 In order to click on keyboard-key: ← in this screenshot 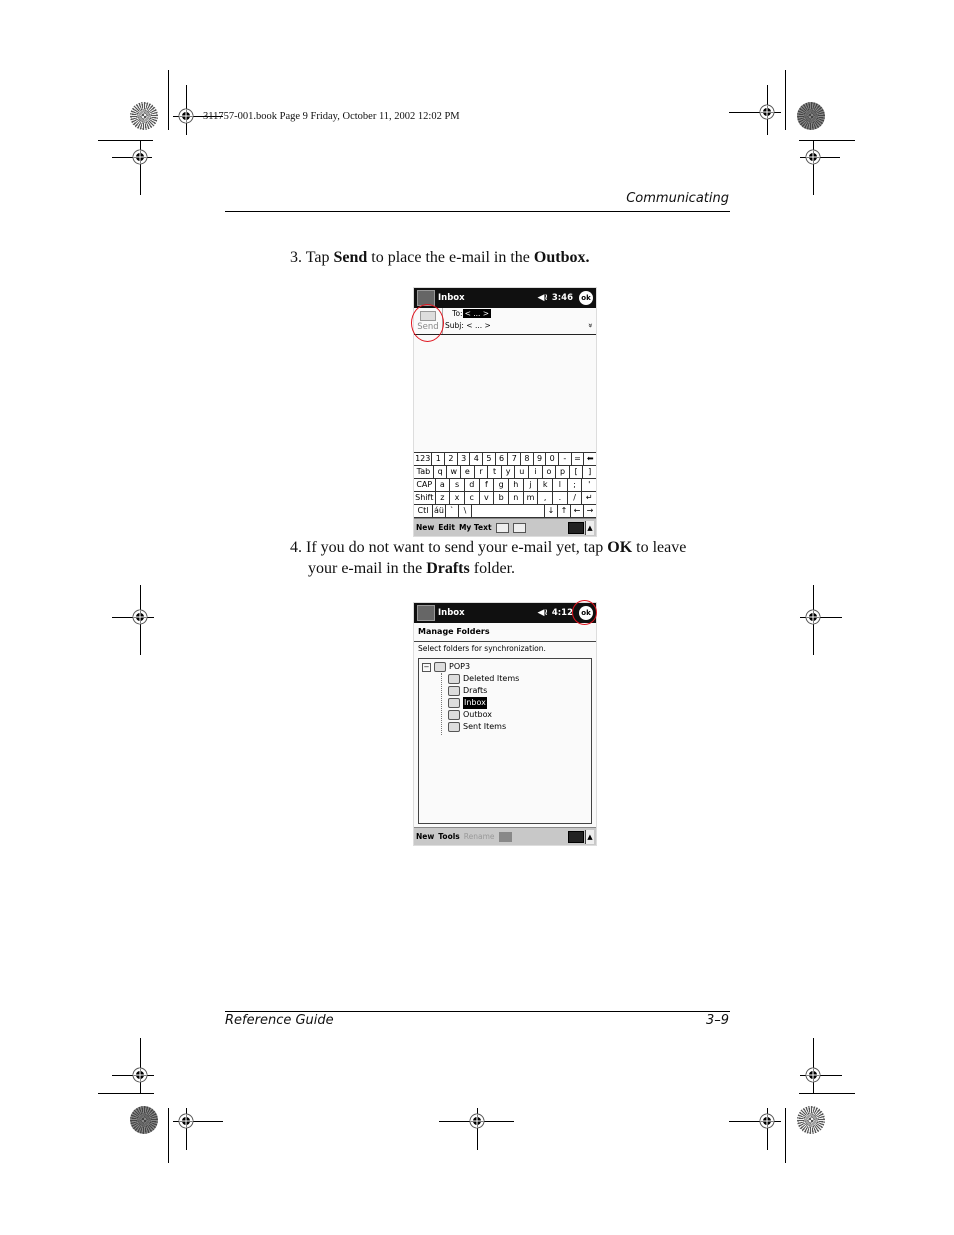, I will do `click(577, 511)`.